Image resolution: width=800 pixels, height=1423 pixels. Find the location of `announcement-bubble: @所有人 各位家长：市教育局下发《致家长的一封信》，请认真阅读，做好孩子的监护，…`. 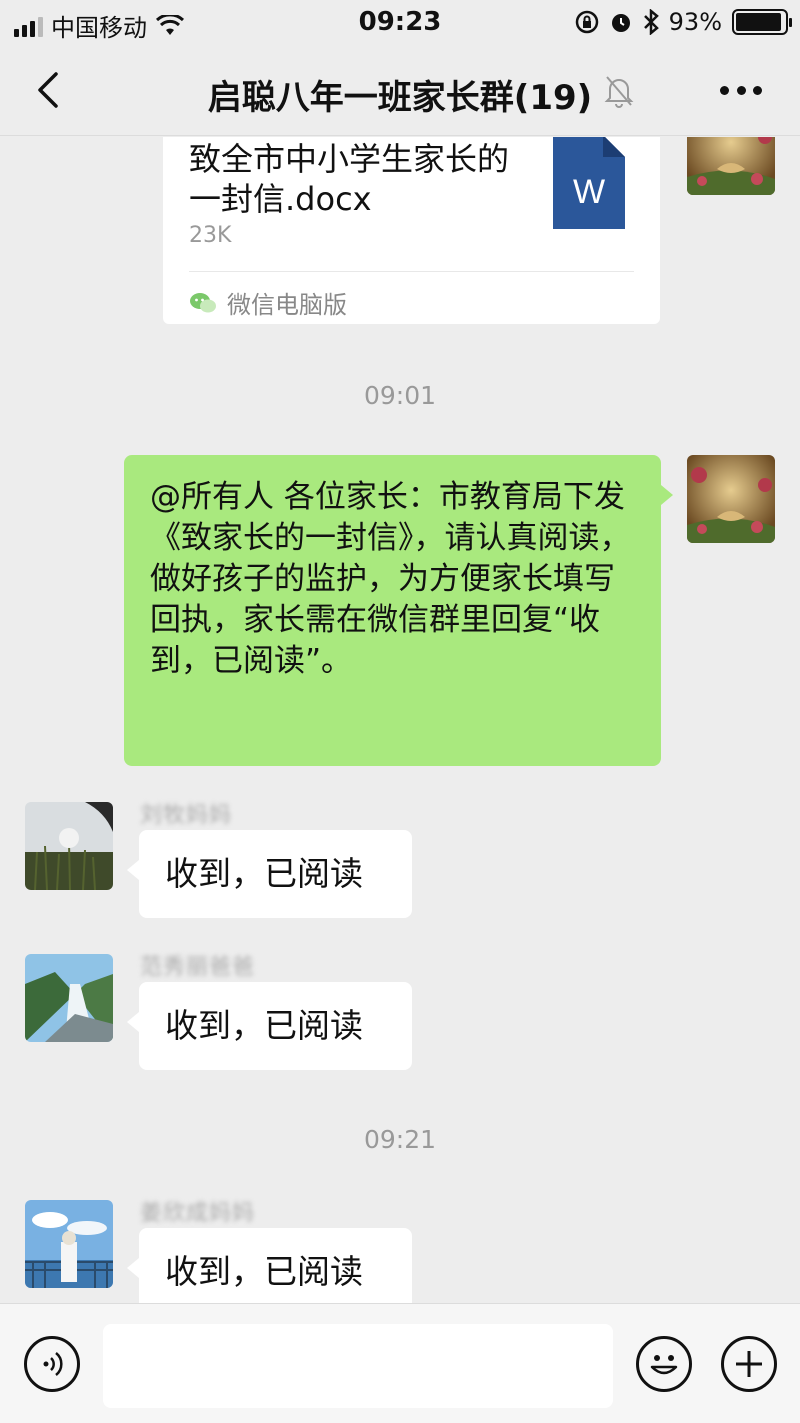

announcement-bubble: @所有人 各位家长：市教育局下发《致家长的一封信》，请认真阅读，做好孩子的监护，… is located at coordinates (398, 610).